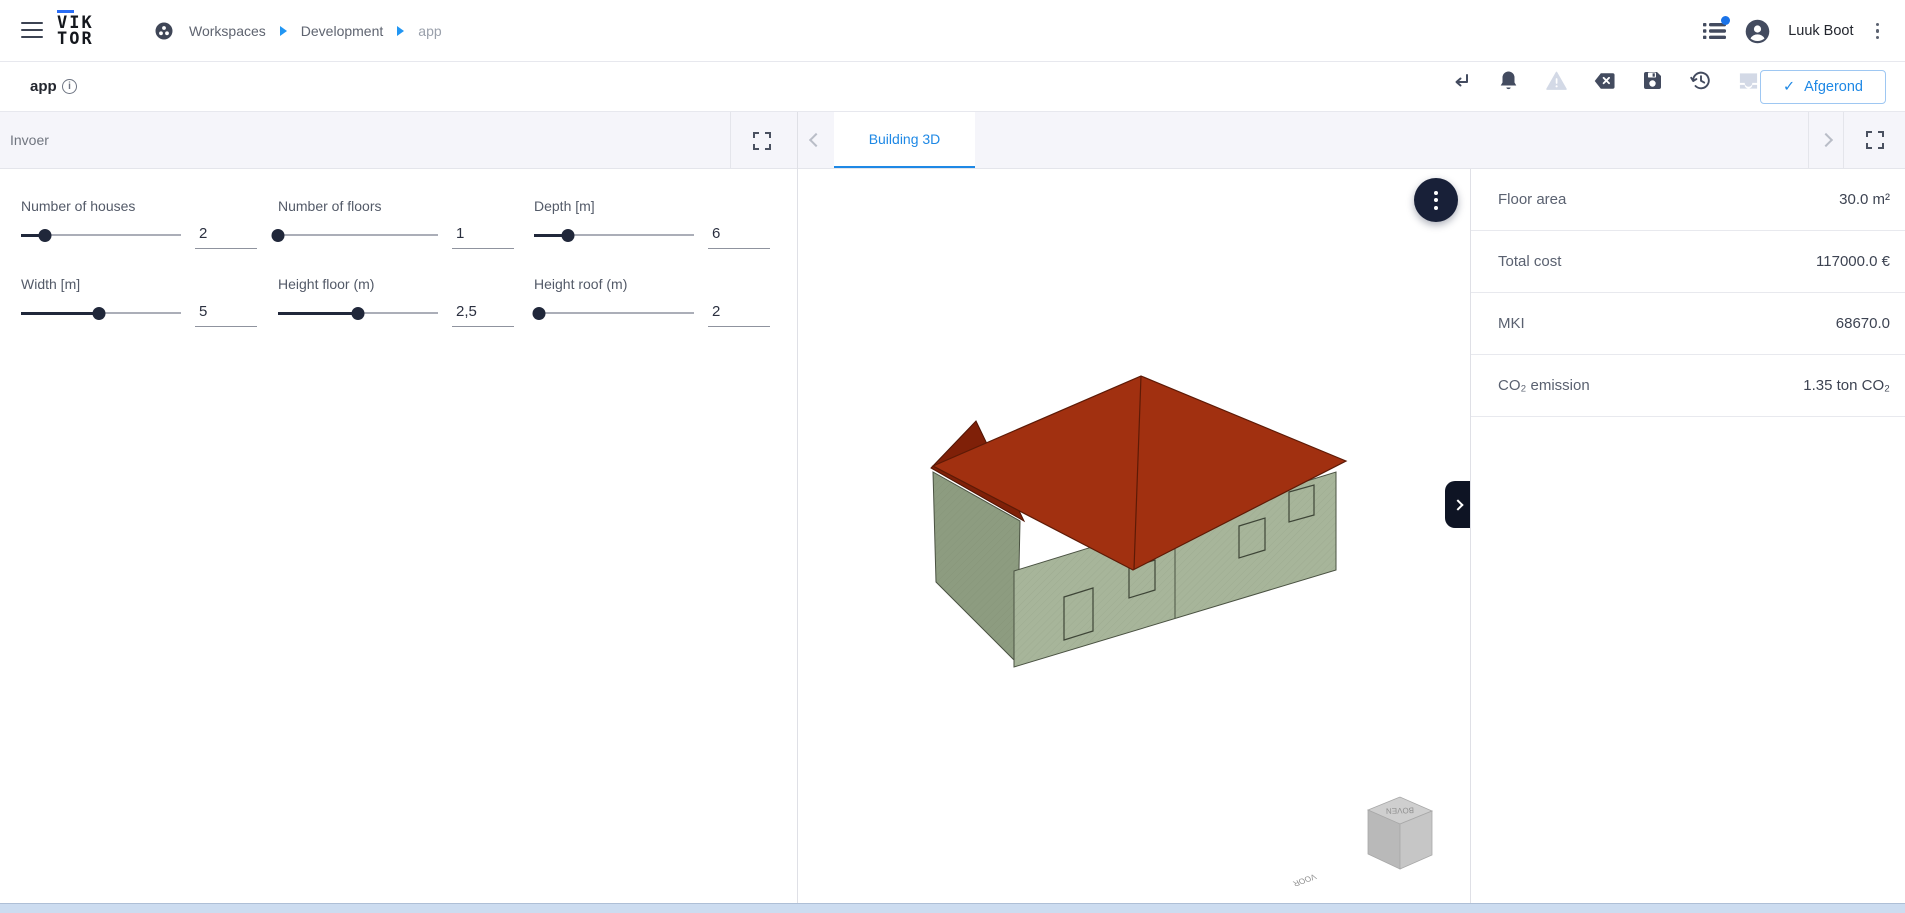 The height and width of the screenshot is (913, 1905). I want to click on result-value: 68670.0, so click(1862, 323).